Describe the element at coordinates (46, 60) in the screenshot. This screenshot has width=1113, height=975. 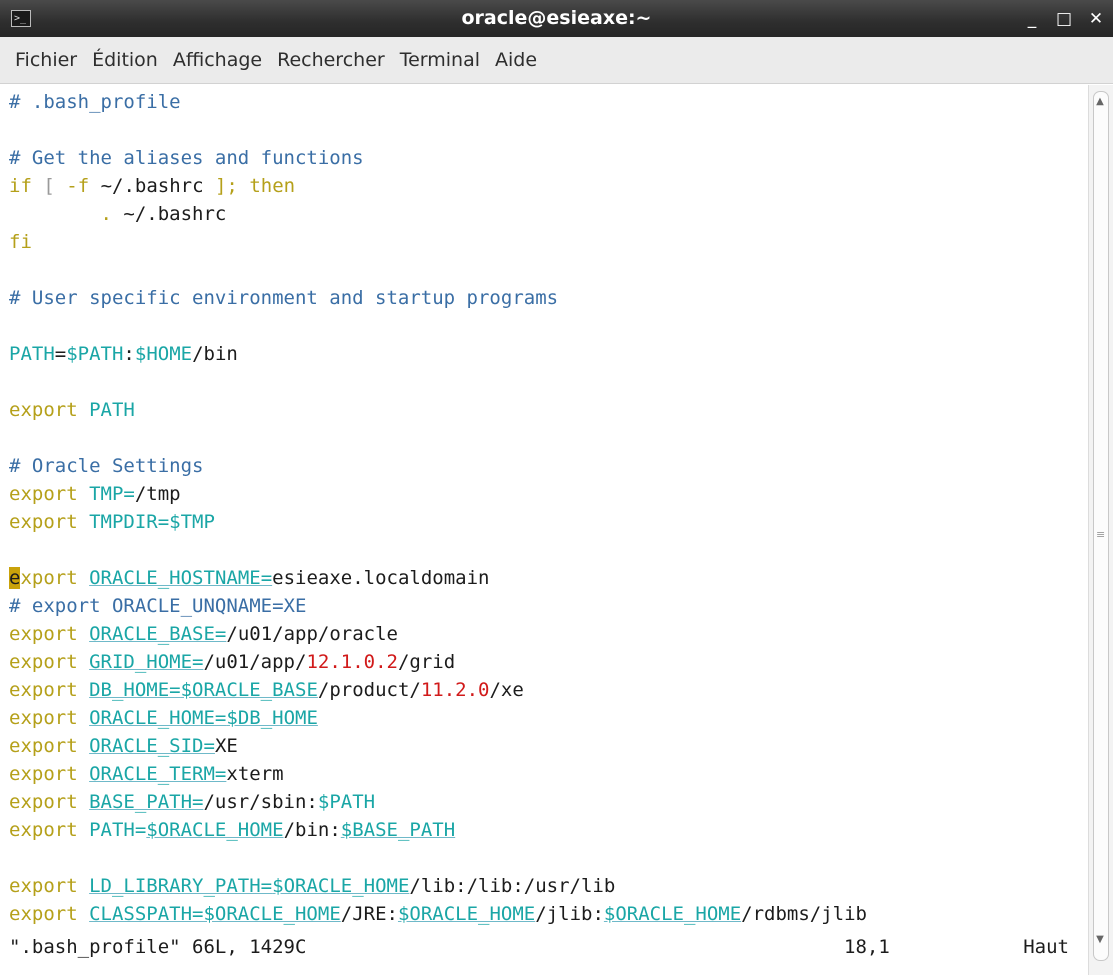
I see `menu-fichier: Fichier` at that location.